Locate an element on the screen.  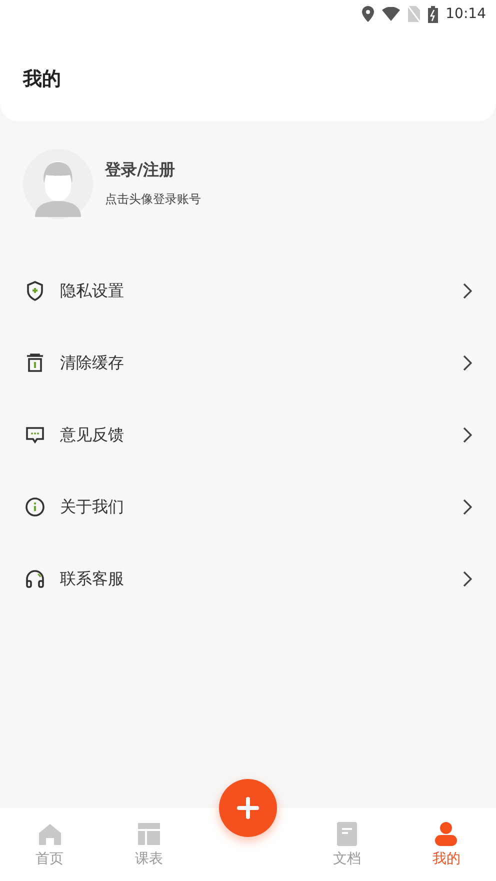
wifi-icon is located at coordinates (391, 14).